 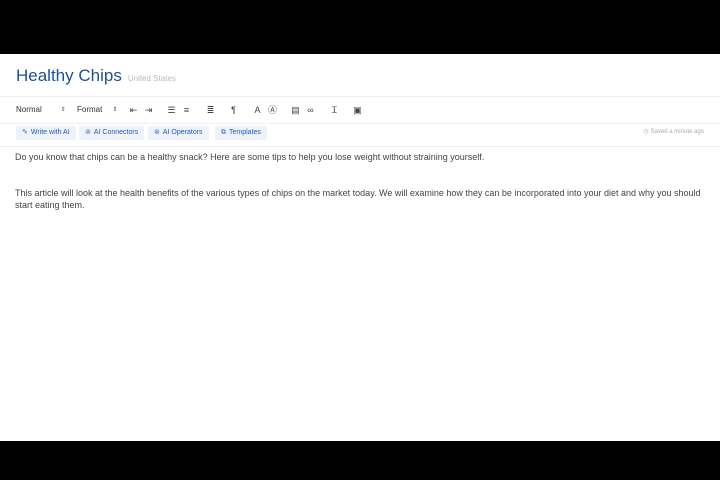 I want to click on ai-operators-label: AI Operators, so click(x=182, y=132).